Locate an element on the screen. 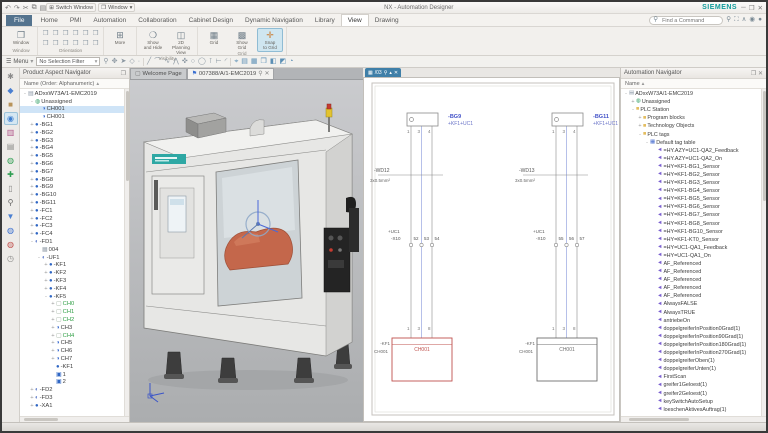  tree-item: ◄ doppelgreiferInPosition180Grad(1) is located at coordinates (693, 345).